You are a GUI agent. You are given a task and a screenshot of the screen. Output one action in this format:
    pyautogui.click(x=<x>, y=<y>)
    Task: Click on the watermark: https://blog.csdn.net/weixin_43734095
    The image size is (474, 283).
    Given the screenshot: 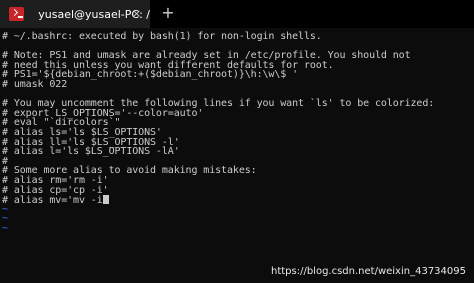 What is the action you would take?
    pyautogui.click(x=368, y=271)
    